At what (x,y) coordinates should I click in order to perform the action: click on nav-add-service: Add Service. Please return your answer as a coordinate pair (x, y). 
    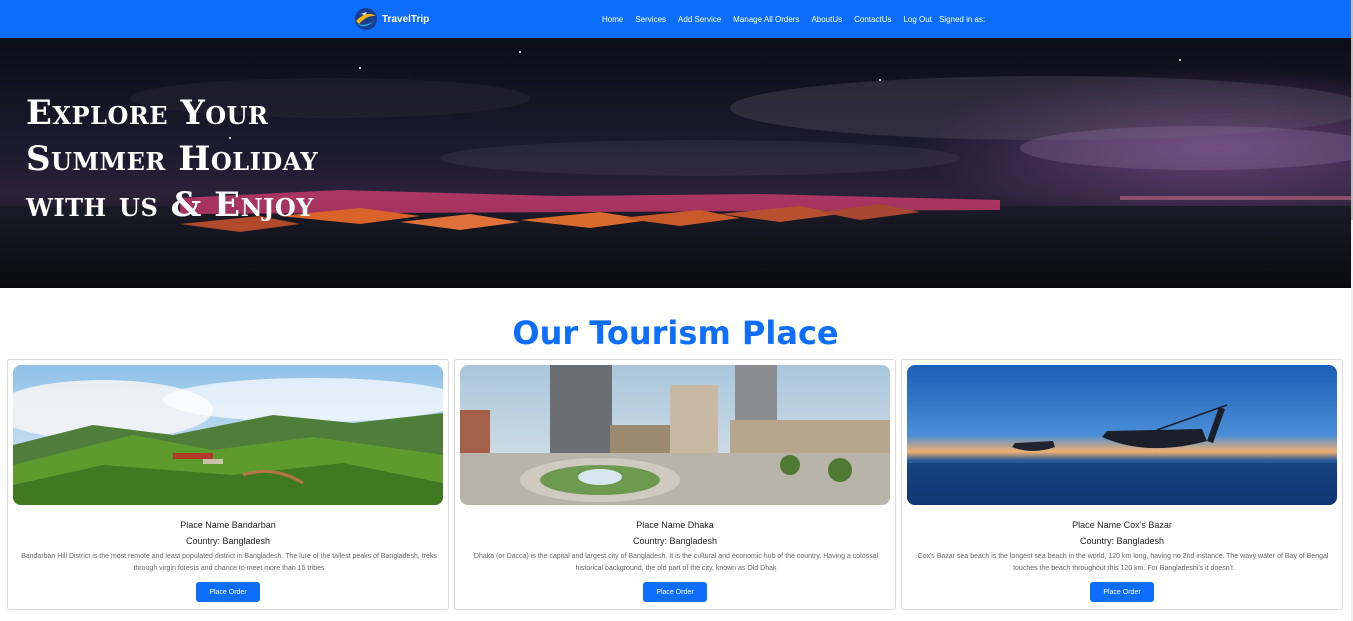
    Looking at the image, I should click on (699, 19).